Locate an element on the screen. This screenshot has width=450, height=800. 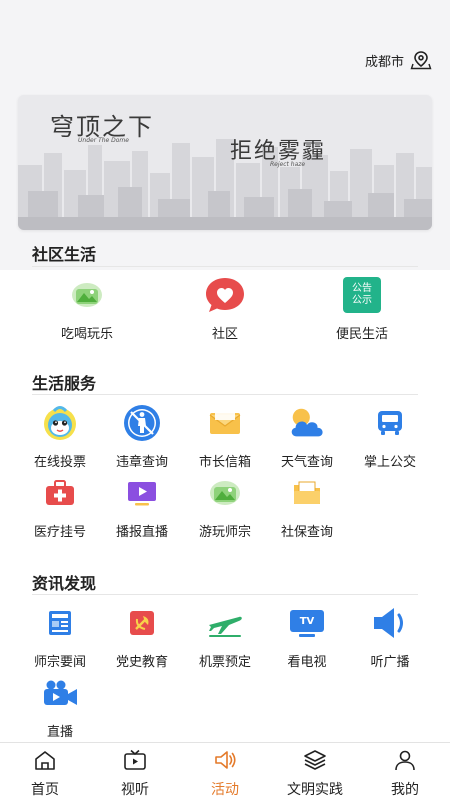
bottom-tab-bar: 首页 视听 活动 文明实践 我的 is located at coordinates (225, 771).